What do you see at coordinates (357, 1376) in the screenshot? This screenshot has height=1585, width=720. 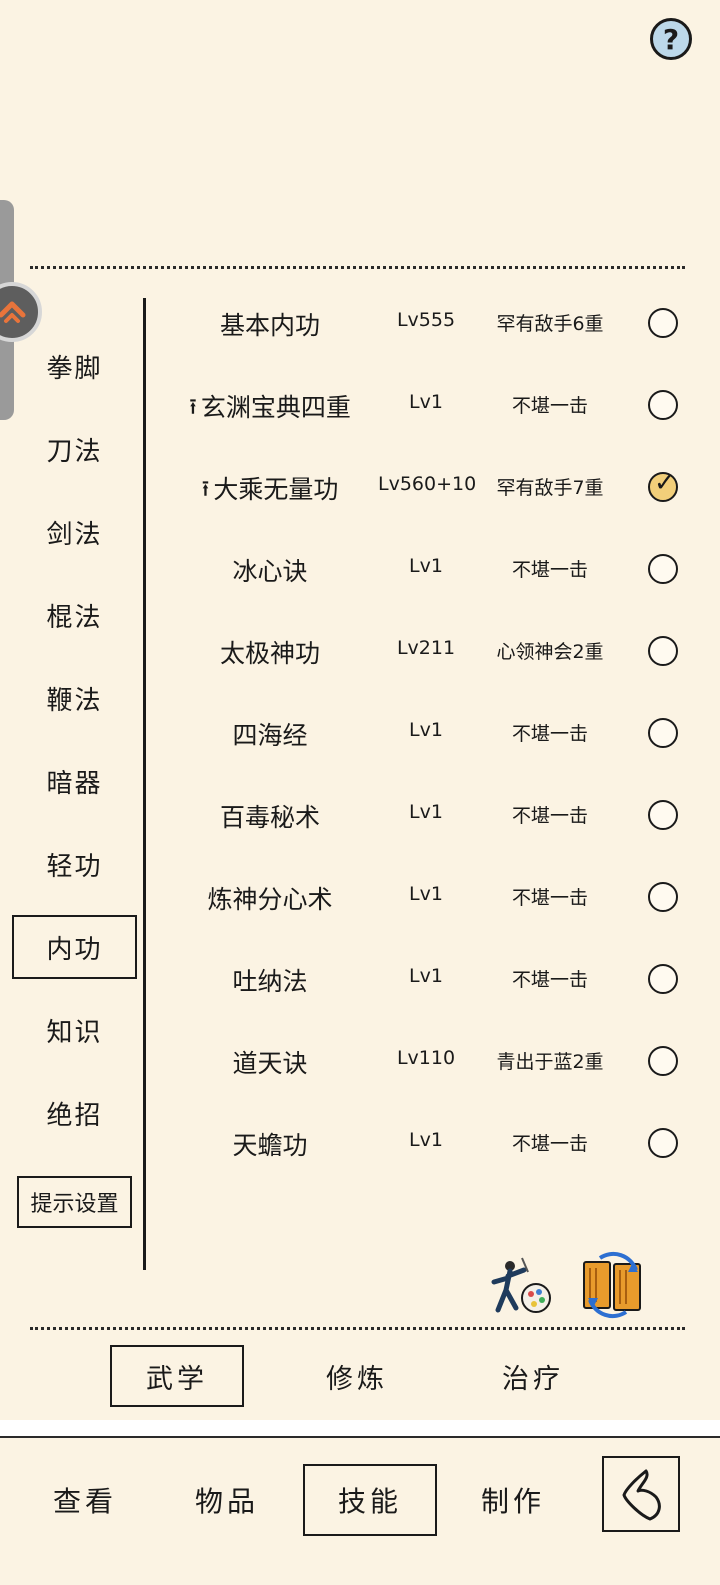 I see `subtab-cultivation: 修炼` at bounding box center [357, 1376].